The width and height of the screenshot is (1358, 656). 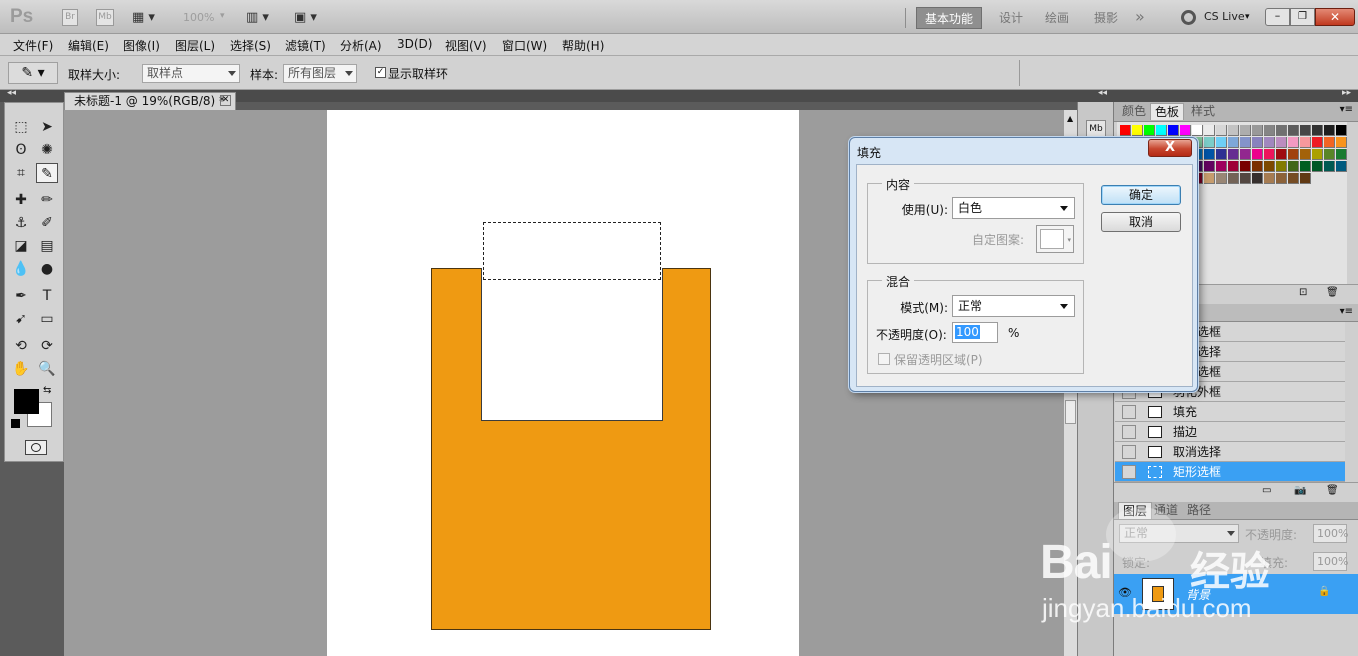 What do you see at coordinates (21, 246) in the screenshot?
I see `eraser-tool-icon: ◪` at bounding box center [21, 246].